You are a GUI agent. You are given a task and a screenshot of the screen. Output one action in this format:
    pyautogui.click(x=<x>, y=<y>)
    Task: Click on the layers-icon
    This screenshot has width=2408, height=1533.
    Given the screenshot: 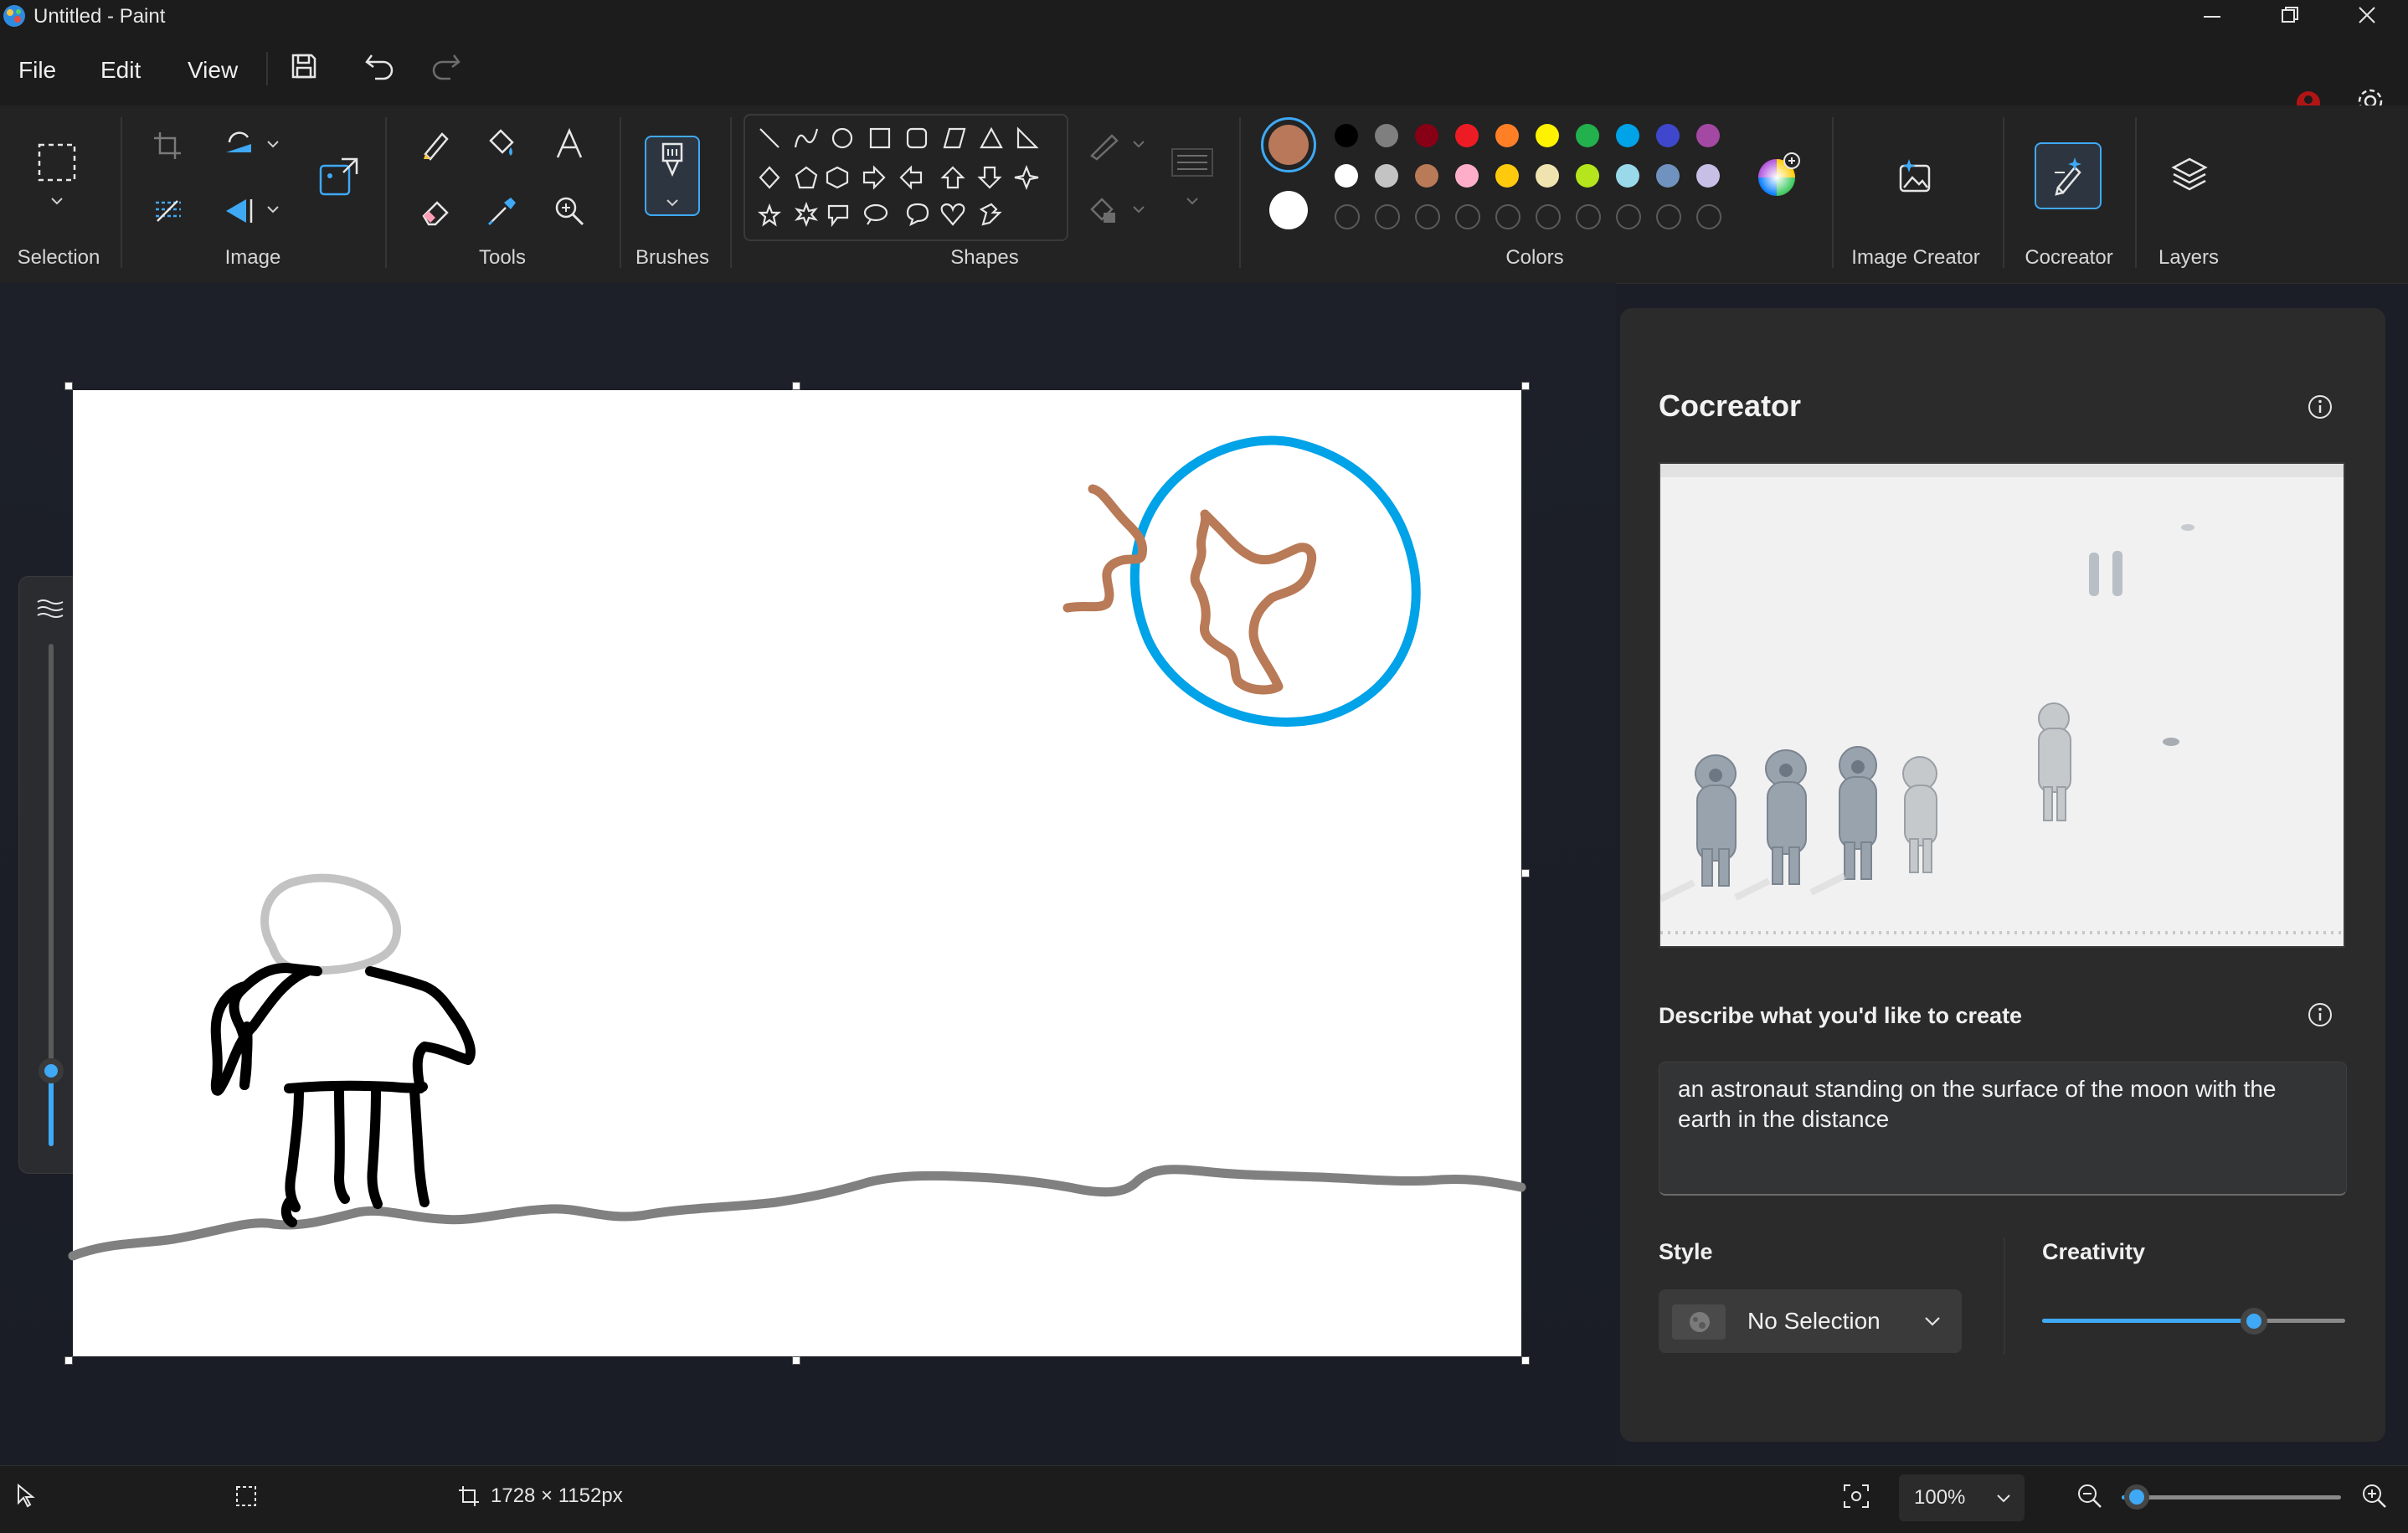 What is the action you would take?
    pyautogui.click(x=2189, y=175)
    